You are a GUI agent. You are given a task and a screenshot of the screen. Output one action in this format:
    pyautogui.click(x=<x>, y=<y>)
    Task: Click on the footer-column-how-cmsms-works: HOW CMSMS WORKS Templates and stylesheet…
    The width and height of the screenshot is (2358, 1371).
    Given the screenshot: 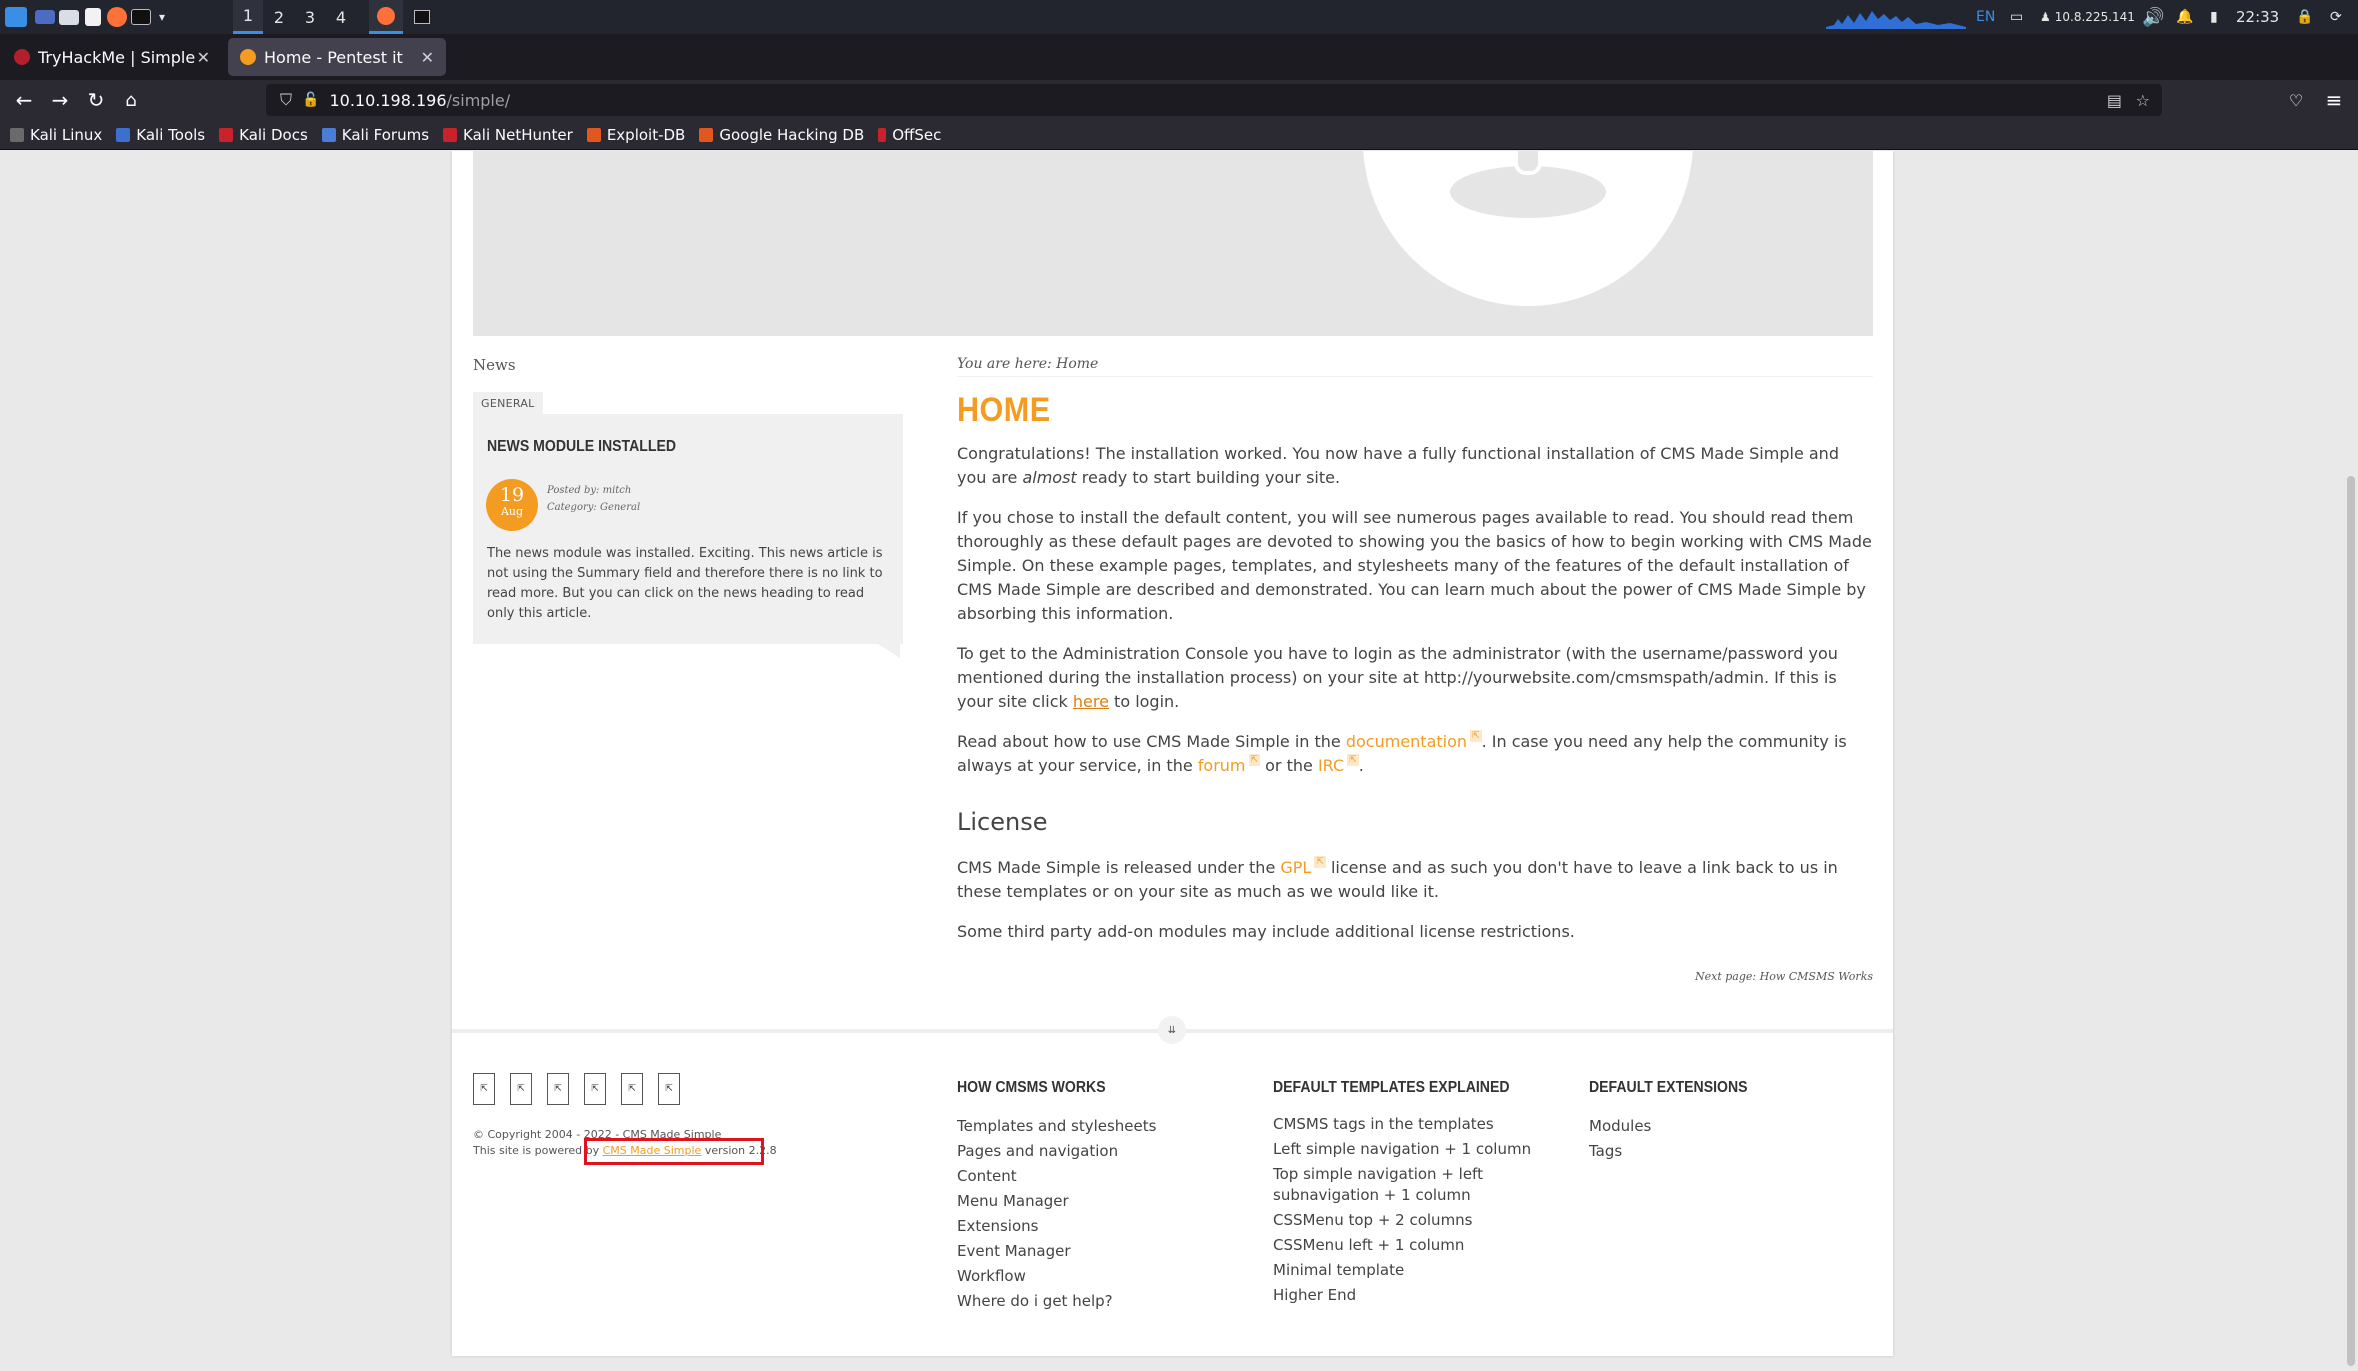 What is the action you would take?
    pyautogui.click(x=1057, y=1194)
    